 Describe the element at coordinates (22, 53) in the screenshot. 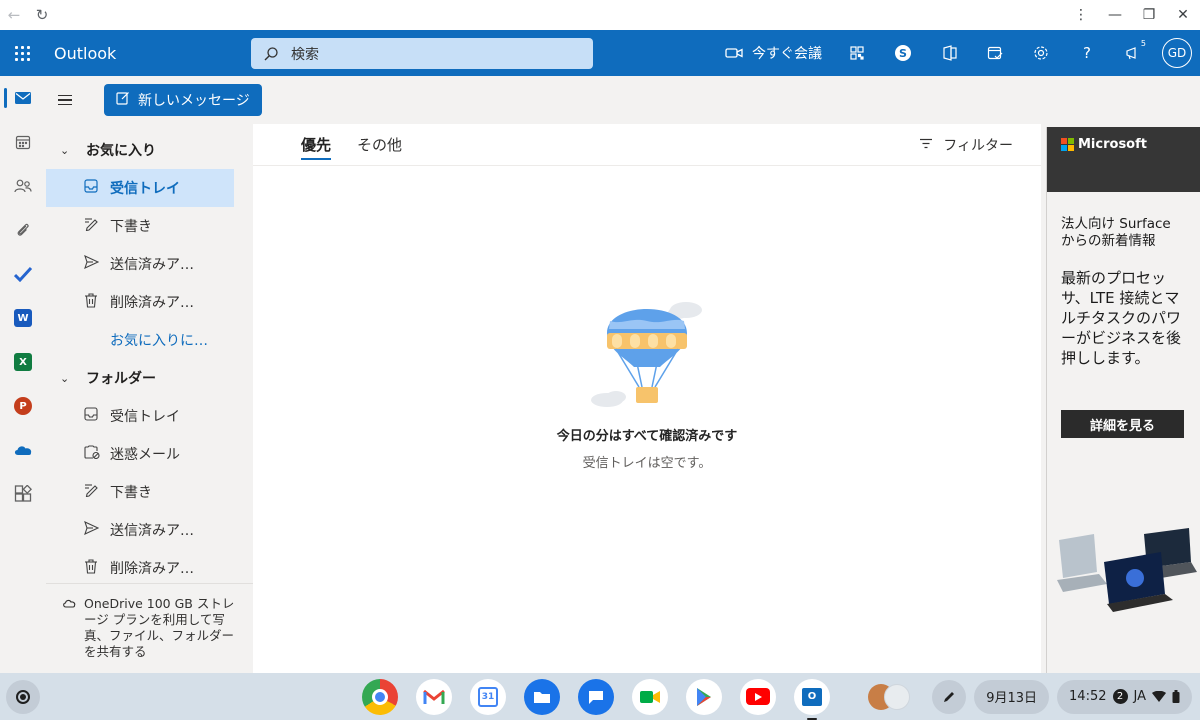

I see `app-launcher-waffle-icon` at that location.